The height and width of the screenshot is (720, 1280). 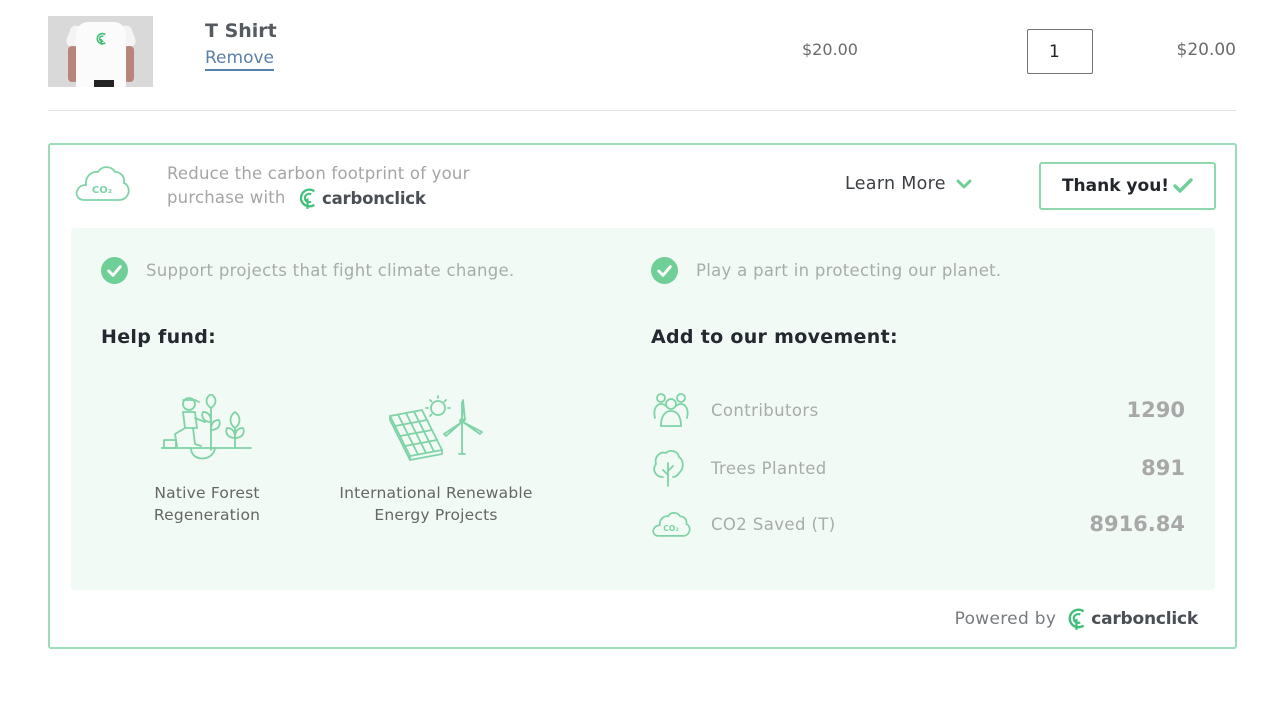 I want to click on cart-line-item: T Shirt Remove $20.00 $20.00, so click(x=642, y=63).